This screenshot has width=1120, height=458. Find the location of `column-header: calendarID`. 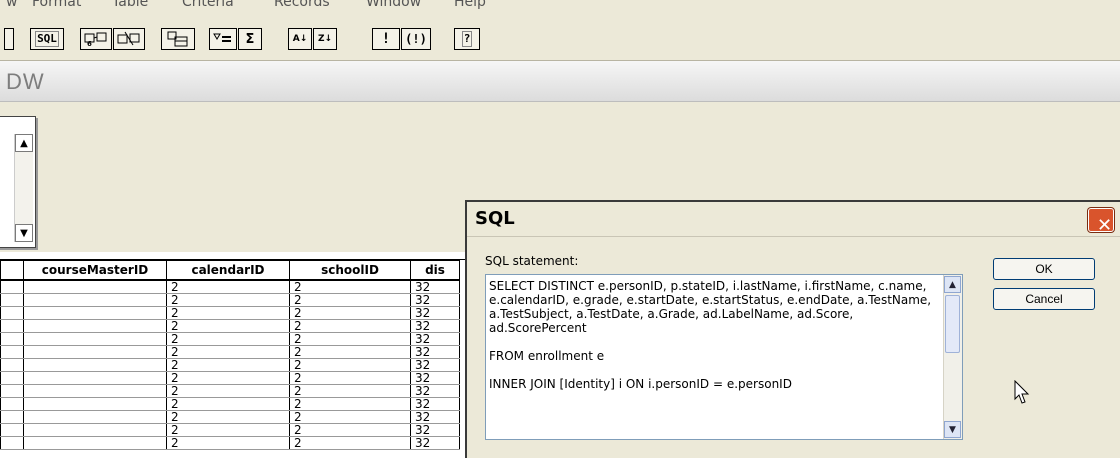

column-header: calendarID is located at coordinates (228, 270).